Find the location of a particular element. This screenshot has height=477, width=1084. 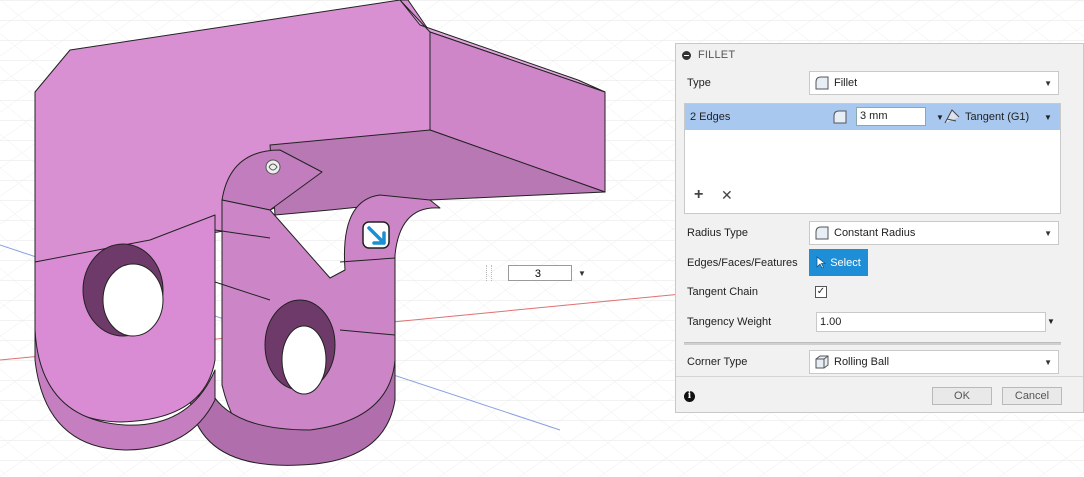

edge-count: 2 Edges is located at coordinates (710, 117).